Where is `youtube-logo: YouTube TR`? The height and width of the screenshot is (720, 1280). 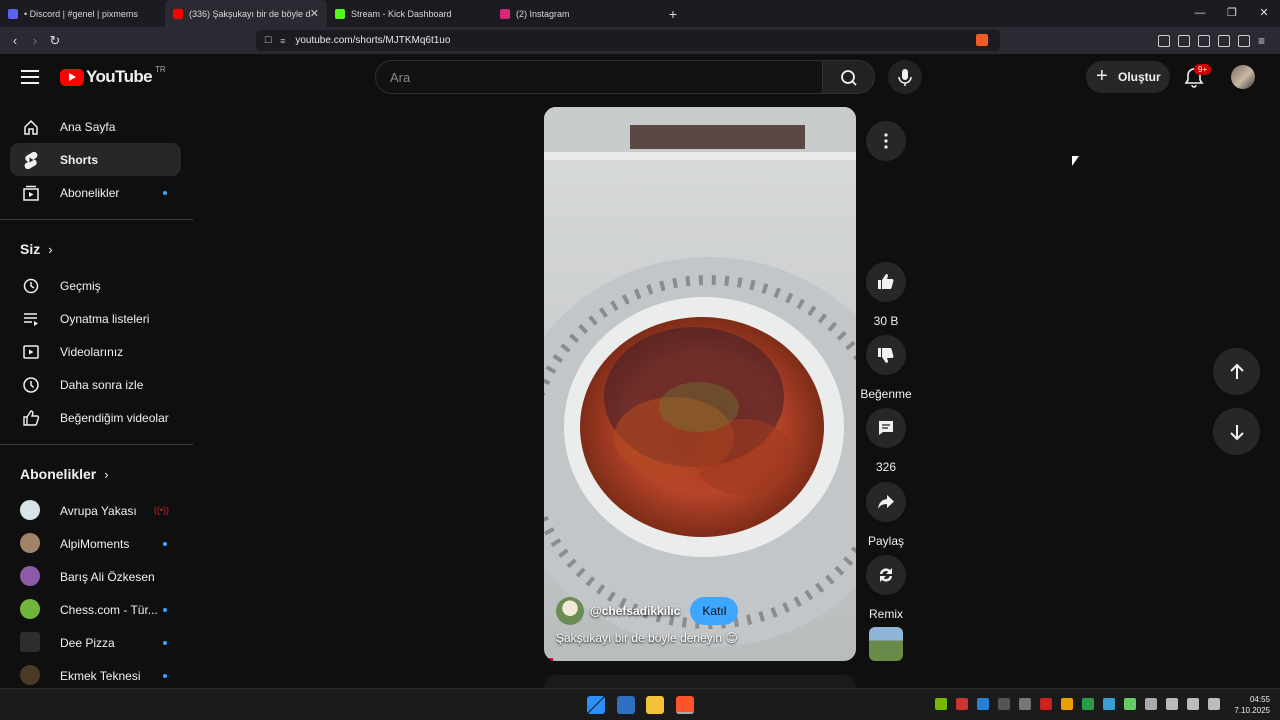 youtube-logo: YouTube TR is located at coordinates (113, 76).